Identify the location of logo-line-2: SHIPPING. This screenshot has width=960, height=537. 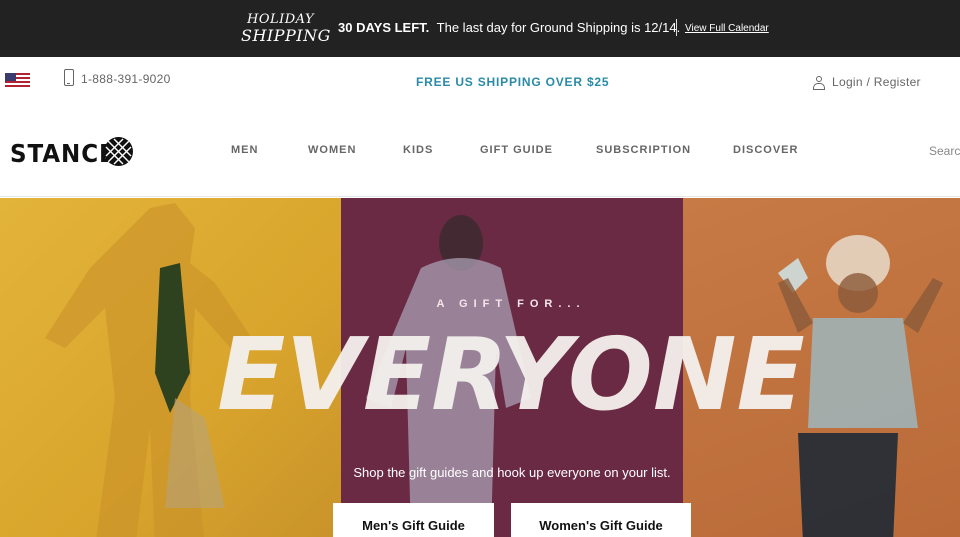
(286, 35).